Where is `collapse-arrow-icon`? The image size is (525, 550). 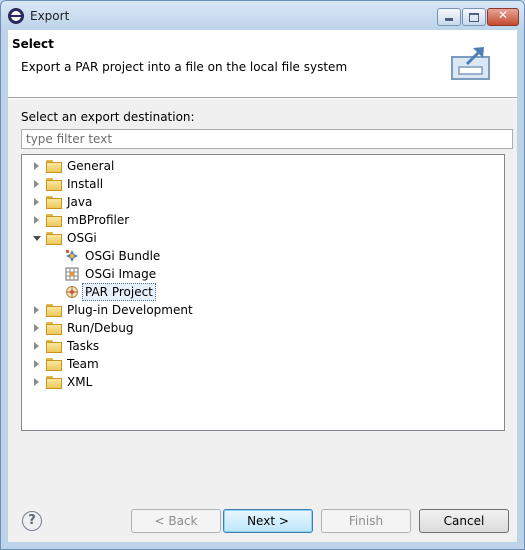 collapse-arrow-icon is located at coordinates (37, 238).